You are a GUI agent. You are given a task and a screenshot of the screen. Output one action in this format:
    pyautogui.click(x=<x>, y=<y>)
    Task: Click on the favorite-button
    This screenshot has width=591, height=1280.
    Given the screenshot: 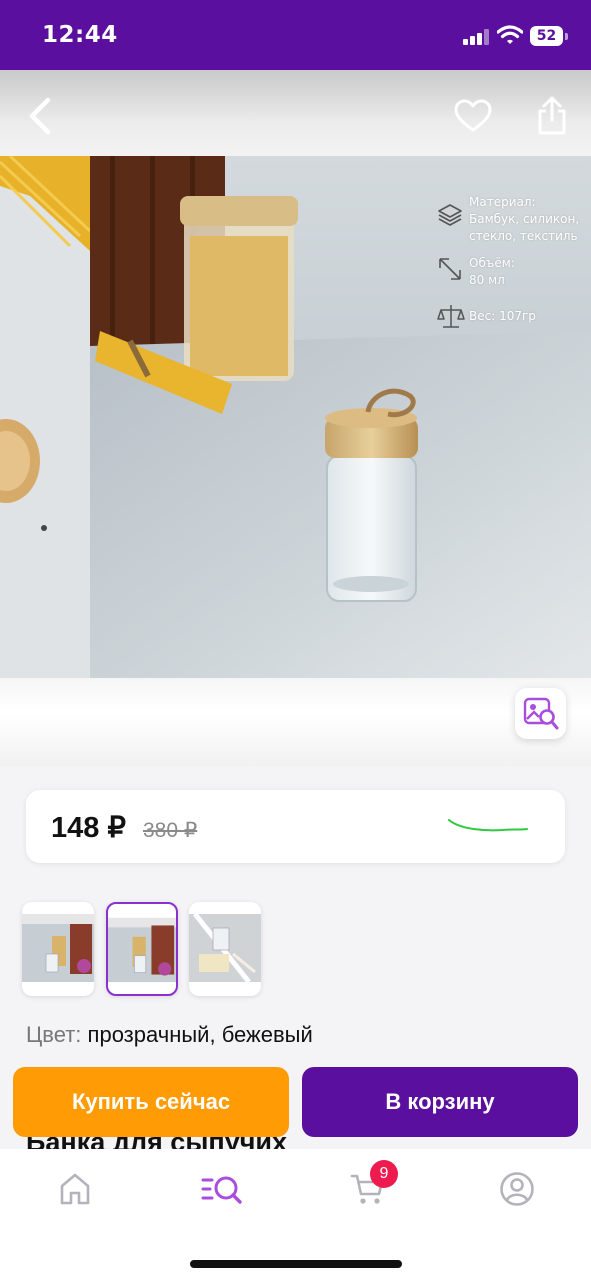 What is the action you would take?
    pyautogui.click(x=473, y=116)
    